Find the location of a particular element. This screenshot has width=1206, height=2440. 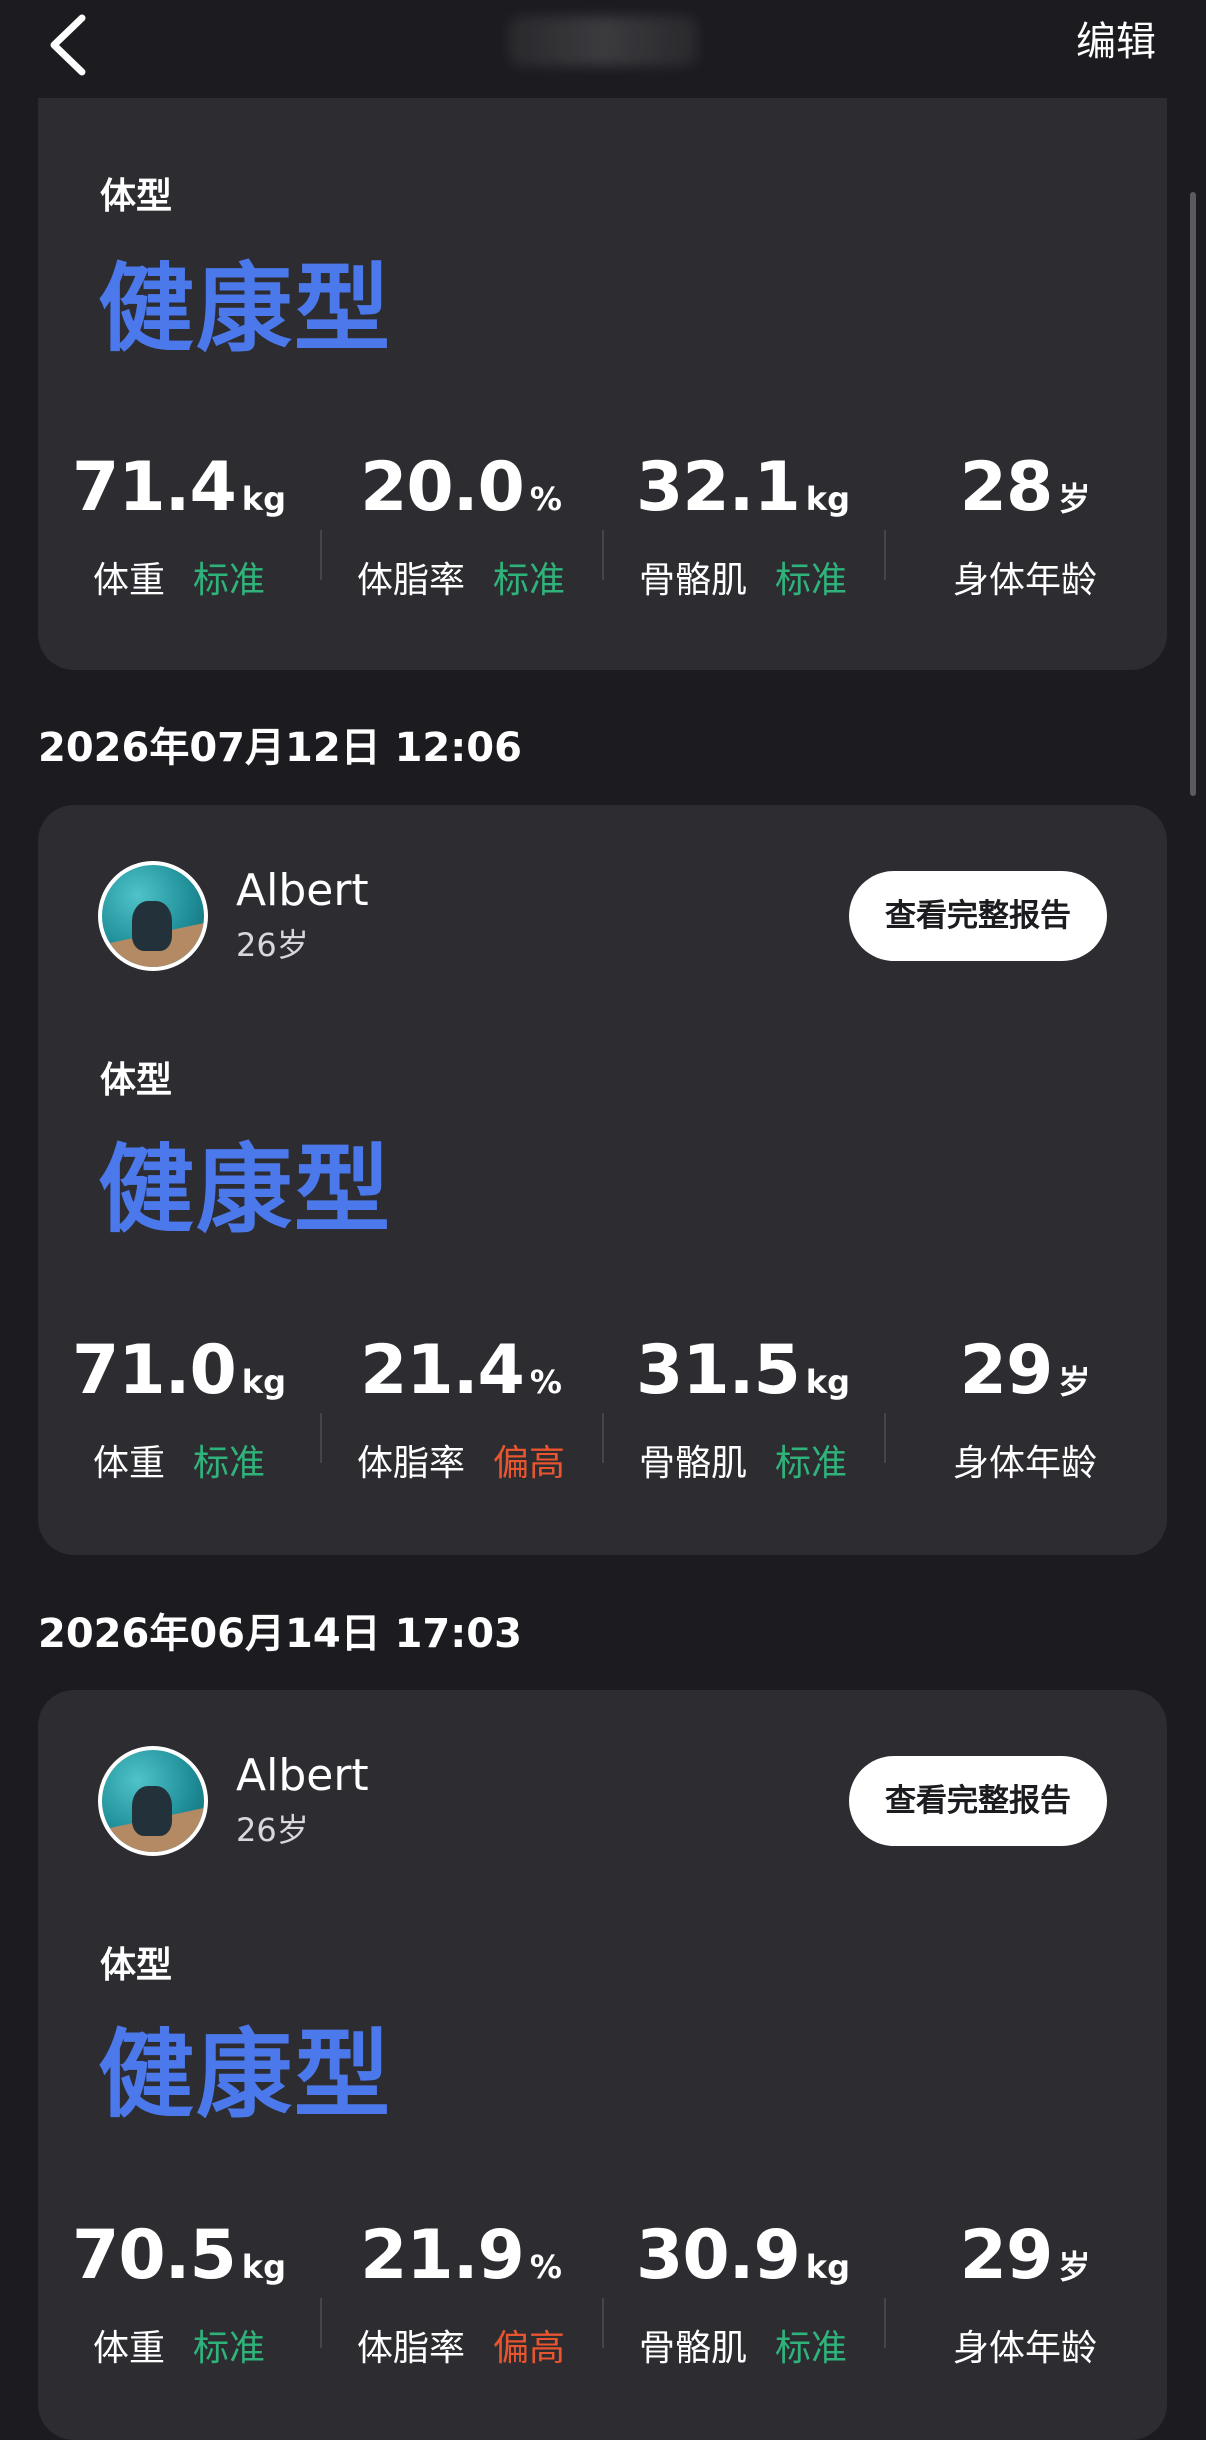

chevron-left-icon is located at coordinates (68, 45).